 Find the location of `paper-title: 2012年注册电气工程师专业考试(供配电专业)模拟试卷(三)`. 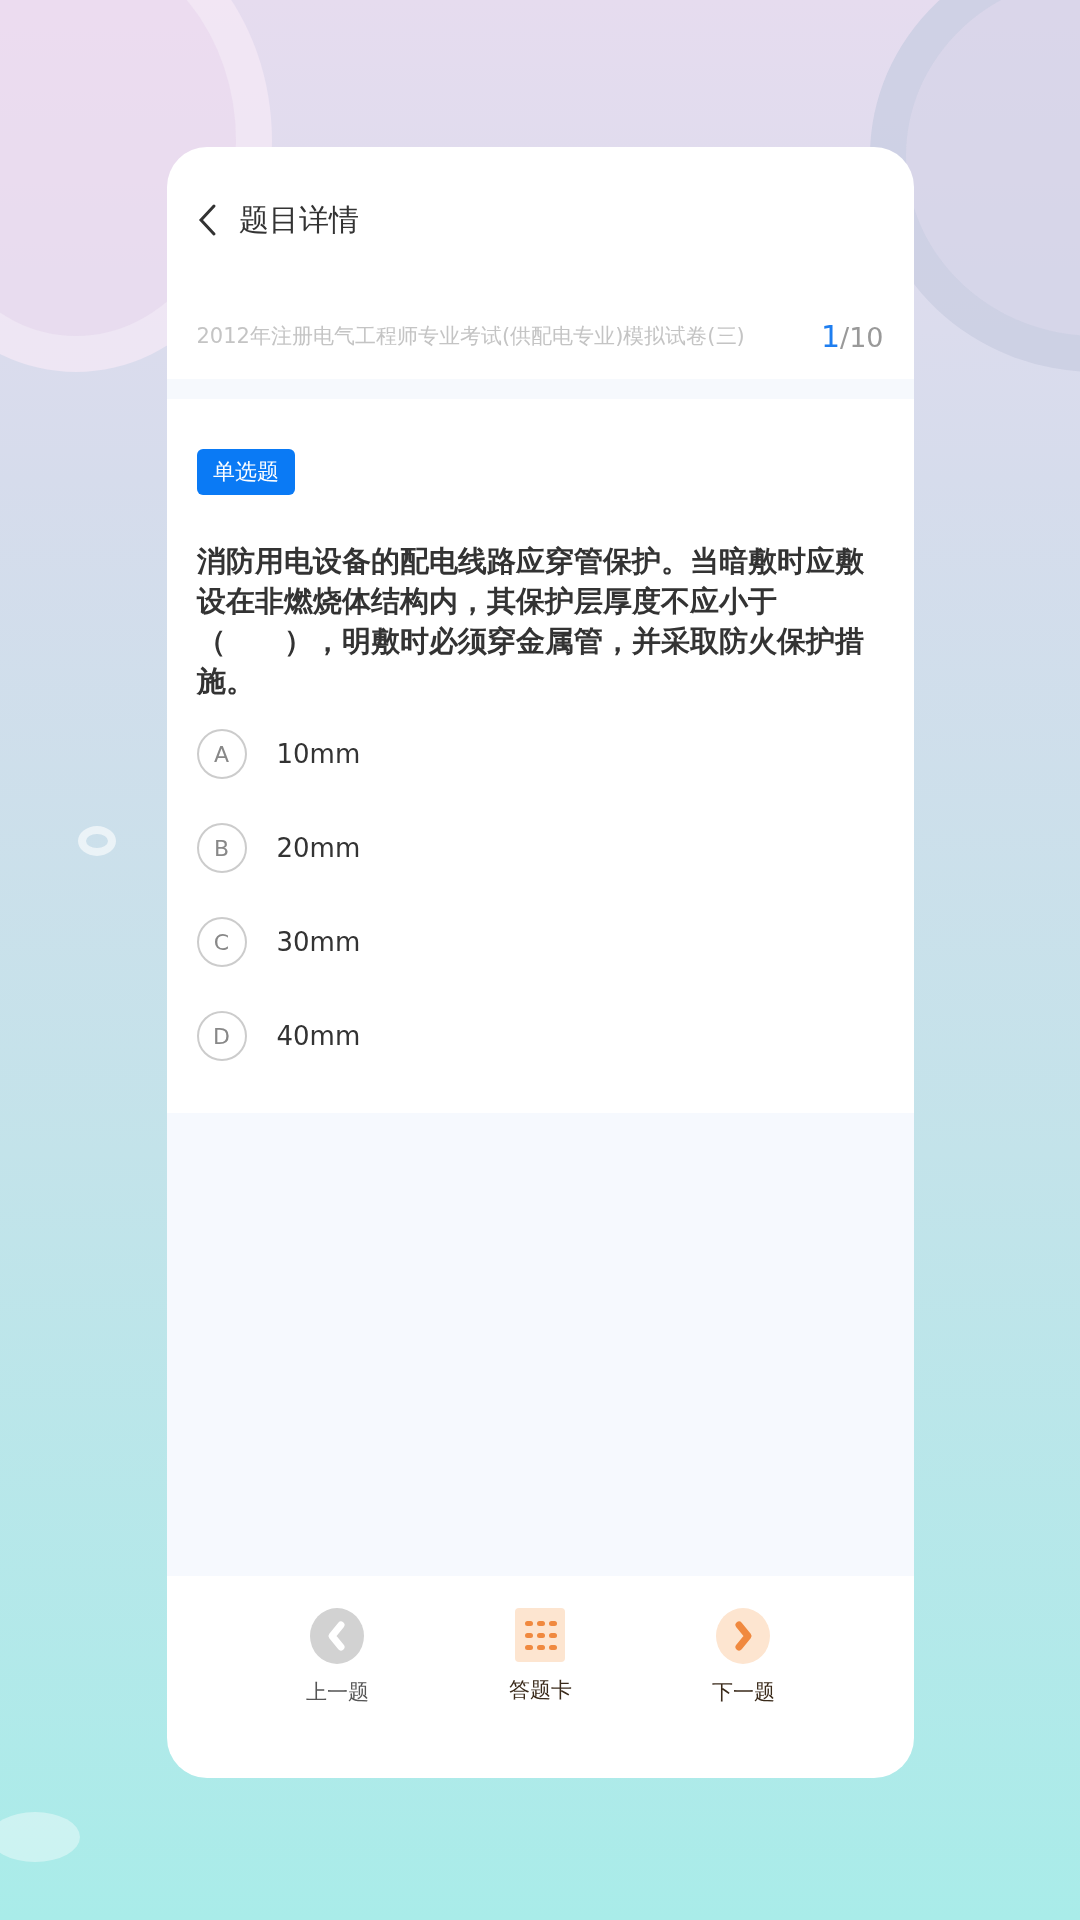

paper-title: 2012年注册电气工程师专业考试(供配电专业)模拟试卷(三) is located at coordinates (470, 336).